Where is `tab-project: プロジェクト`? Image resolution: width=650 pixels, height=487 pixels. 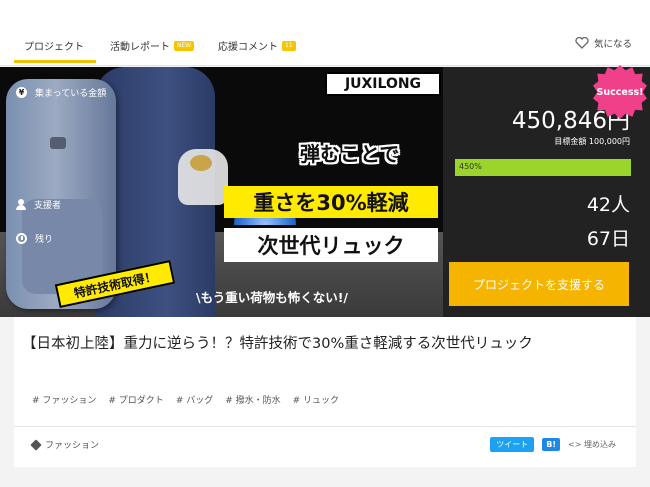 tab-project: プロジェクト is located at coordinates (54, 45).